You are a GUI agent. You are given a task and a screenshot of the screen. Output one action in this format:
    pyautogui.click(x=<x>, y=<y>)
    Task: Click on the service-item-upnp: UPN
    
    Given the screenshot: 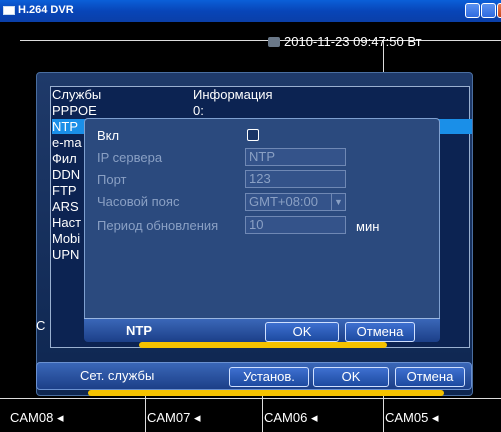 What is the action you would take?
    pyautogui.click(x=65, y=254)
    